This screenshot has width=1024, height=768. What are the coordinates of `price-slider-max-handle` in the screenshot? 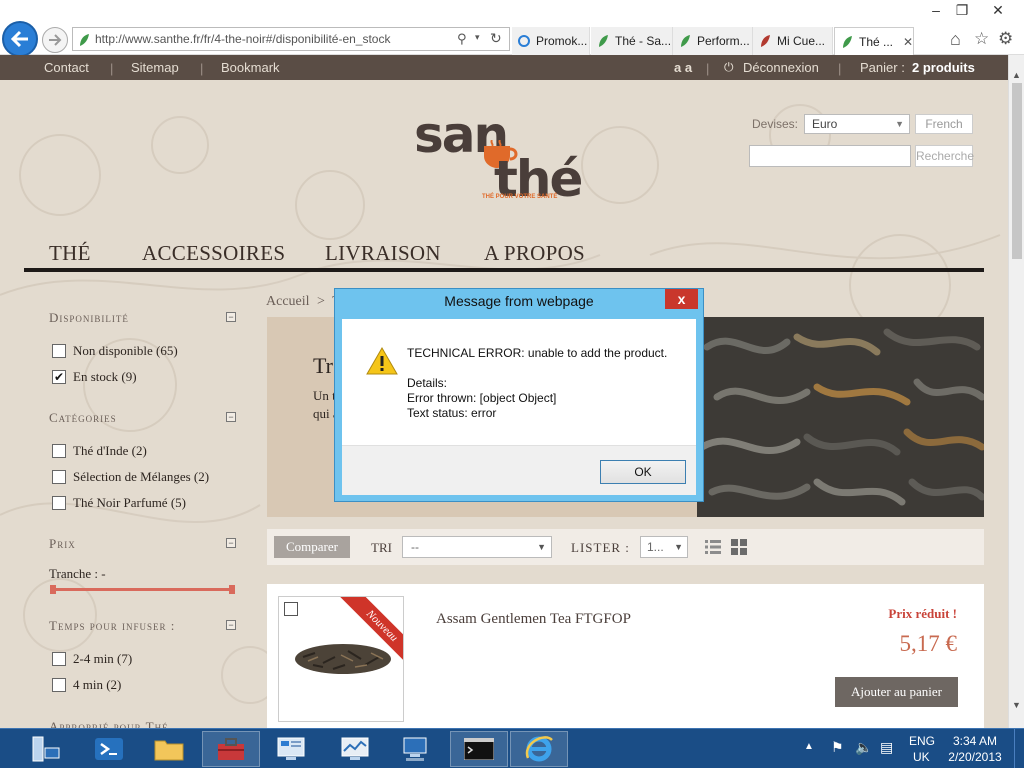 It's located at (232, 589).